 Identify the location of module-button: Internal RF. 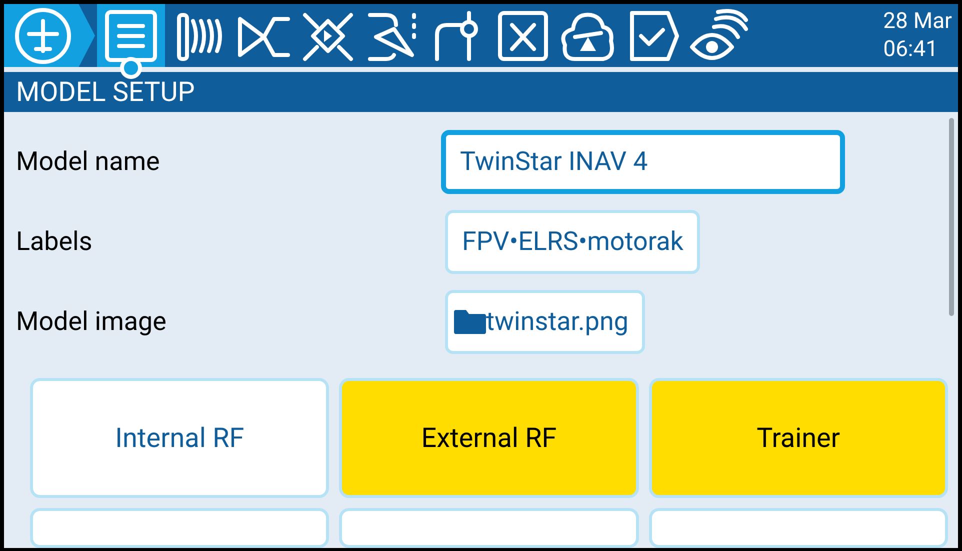
(180, 438).